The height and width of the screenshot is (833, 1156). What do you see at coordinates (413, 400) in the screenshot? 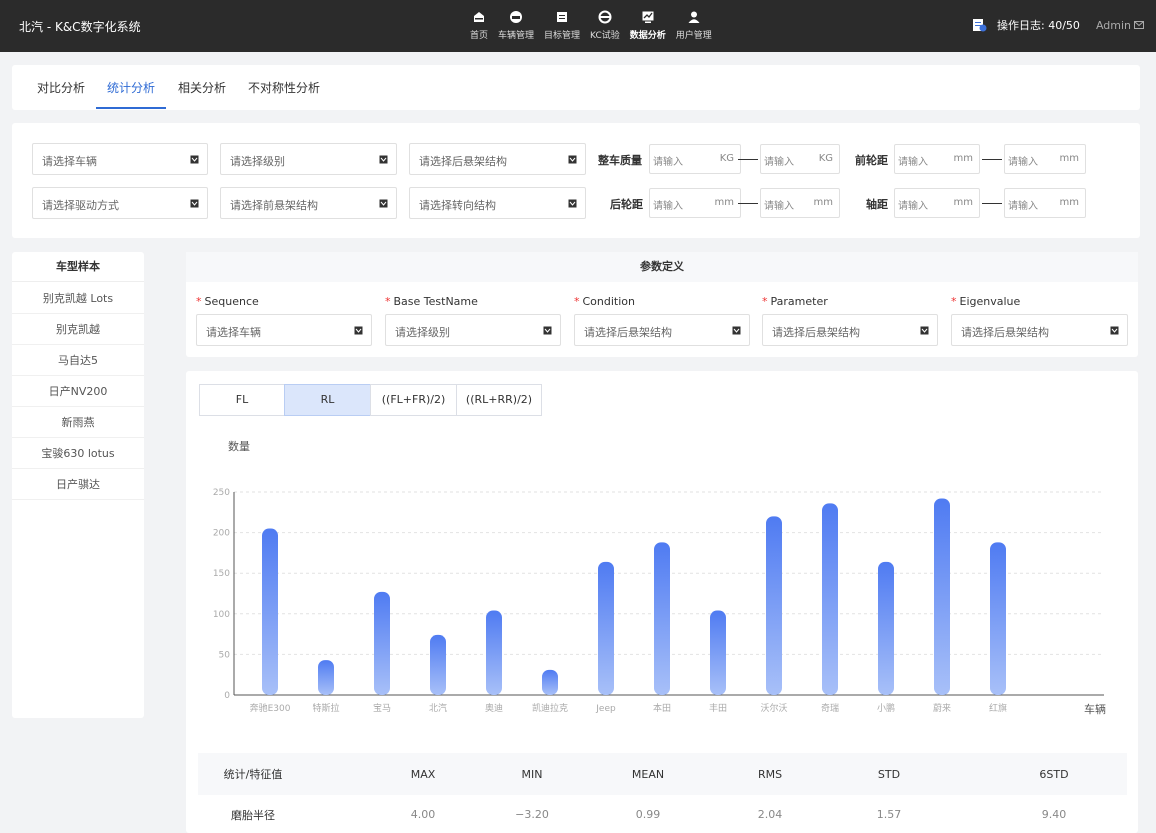
I see `position-button-fl-fr-avg: ((FL+FR)/2)` at bounding box center [413, 400].